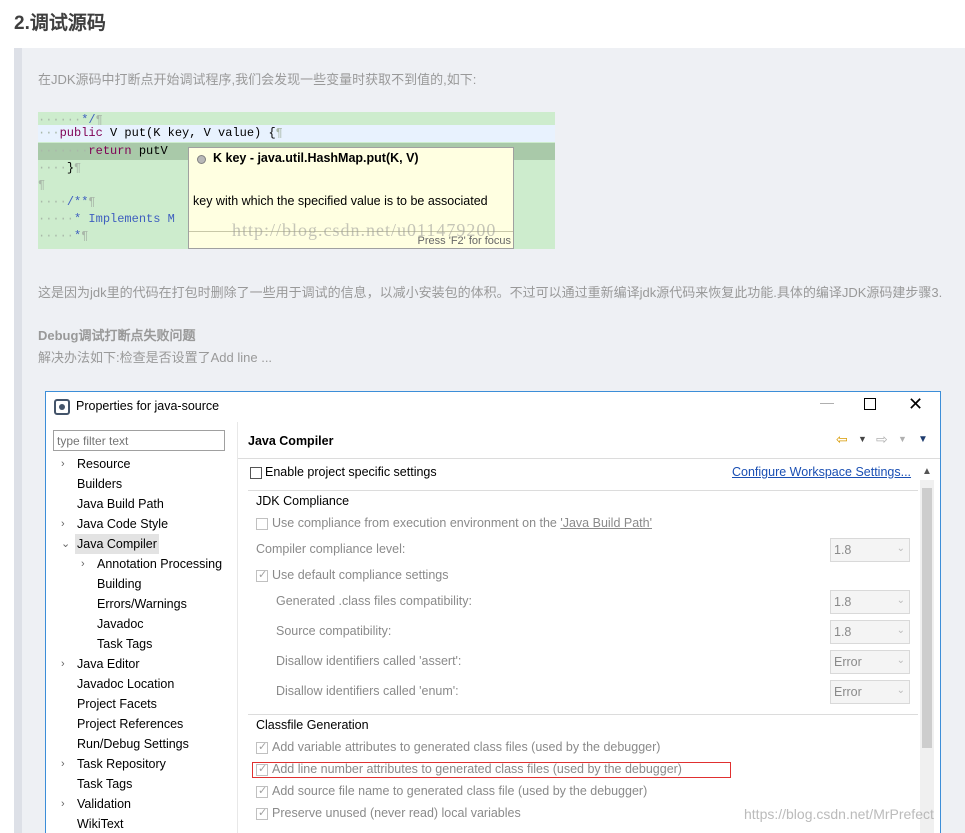  Describe the element at coordinates (369, 661) in the screenshot. I see `assert-label: Disallow identifiers called 'assert':` at that location.